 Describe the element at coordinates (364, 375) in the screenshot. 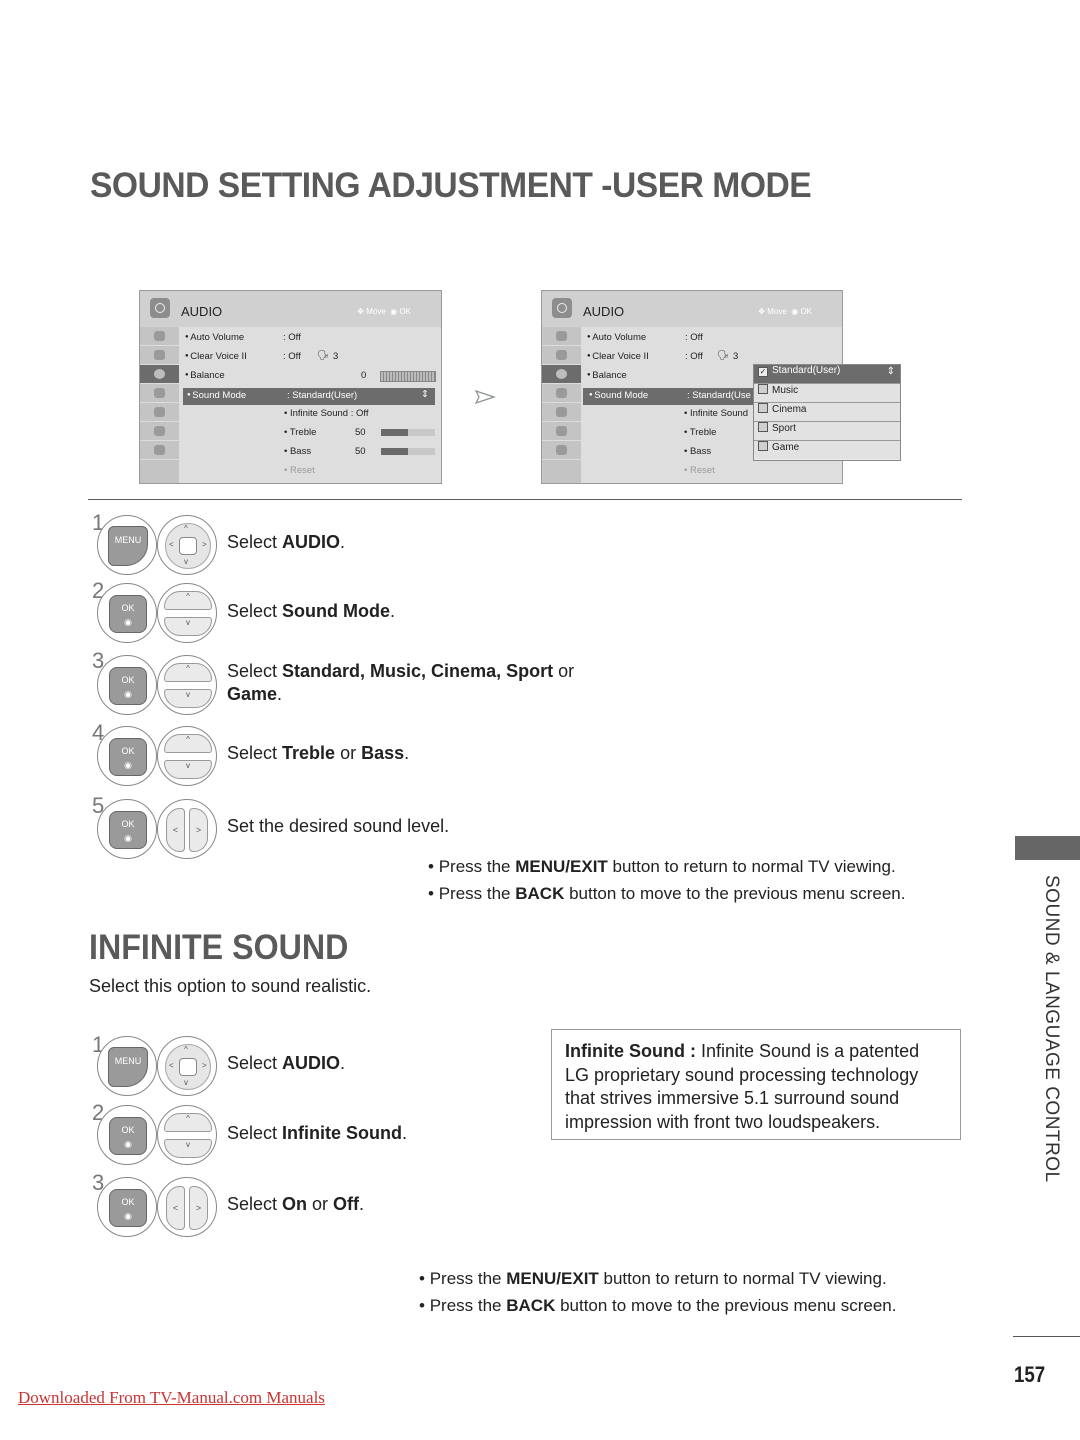

I see `balance-value: 0` at that location.